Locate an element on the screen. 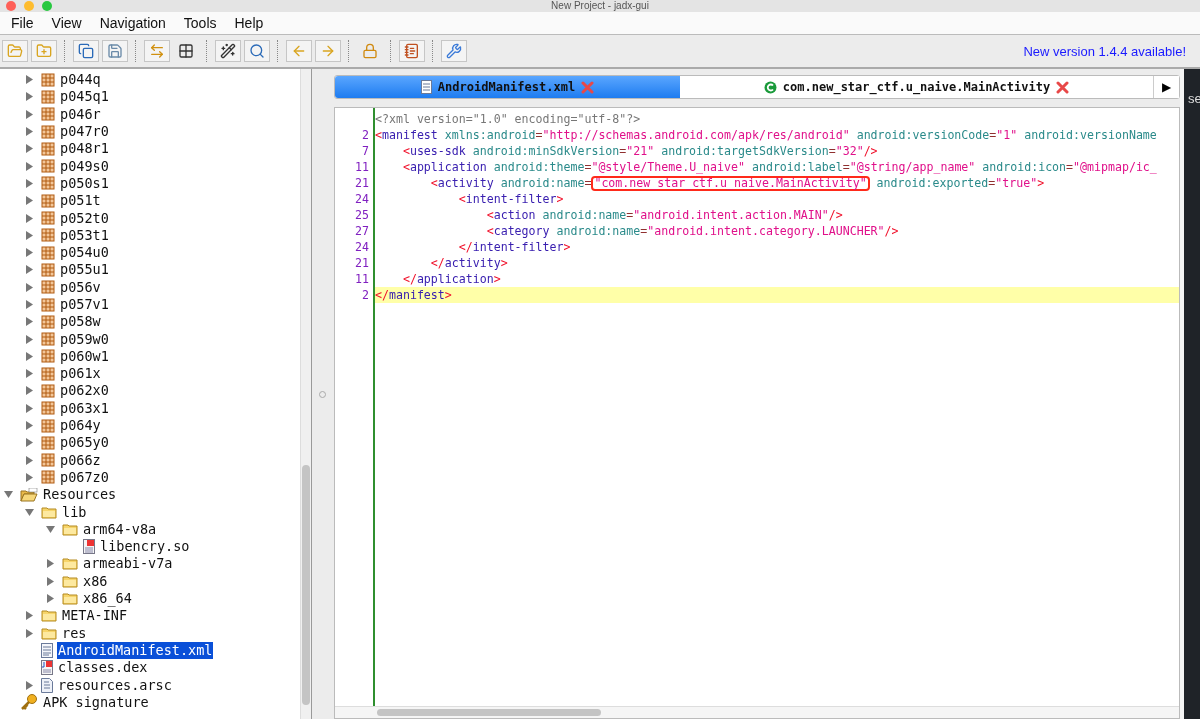 The height and width of the screenshot is (719, 1200). tree-item: p065y0 is located at coordinates (84, 443).